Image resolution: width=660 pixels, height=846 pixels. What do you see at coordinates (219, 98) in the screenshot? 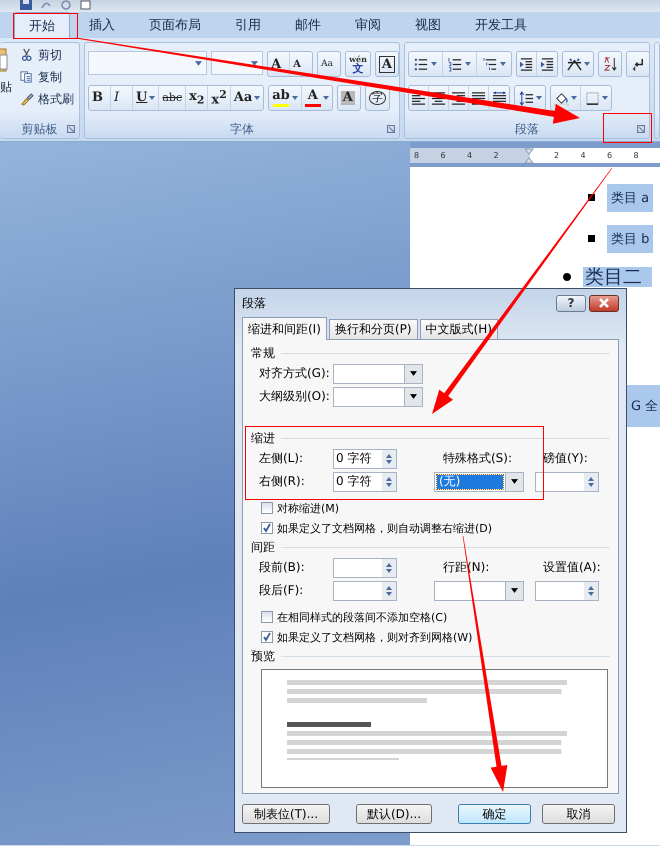
I see `font-button: x$^{2}$` at bounding box center [219, 98].